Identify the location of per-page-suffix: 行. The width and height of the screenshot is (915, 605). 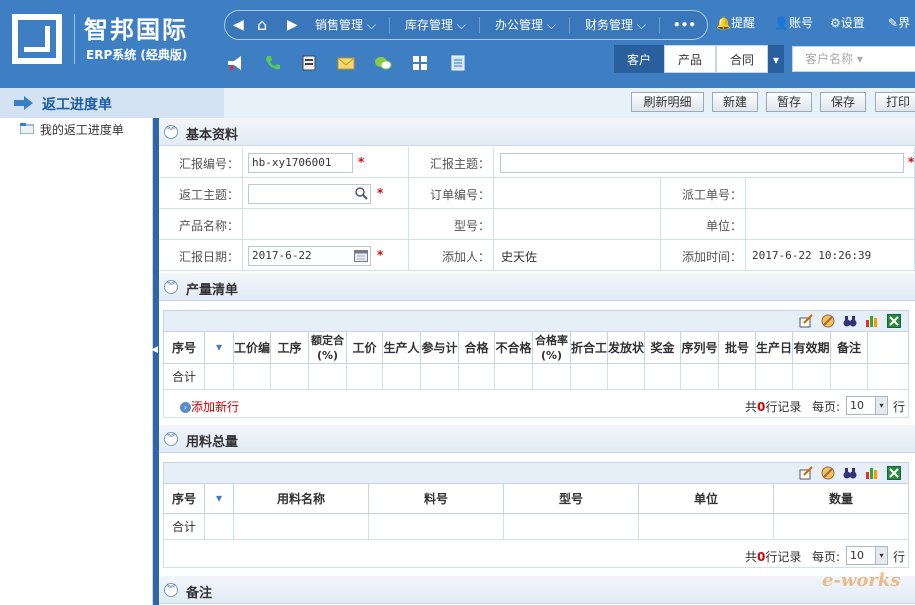
(899, 407).